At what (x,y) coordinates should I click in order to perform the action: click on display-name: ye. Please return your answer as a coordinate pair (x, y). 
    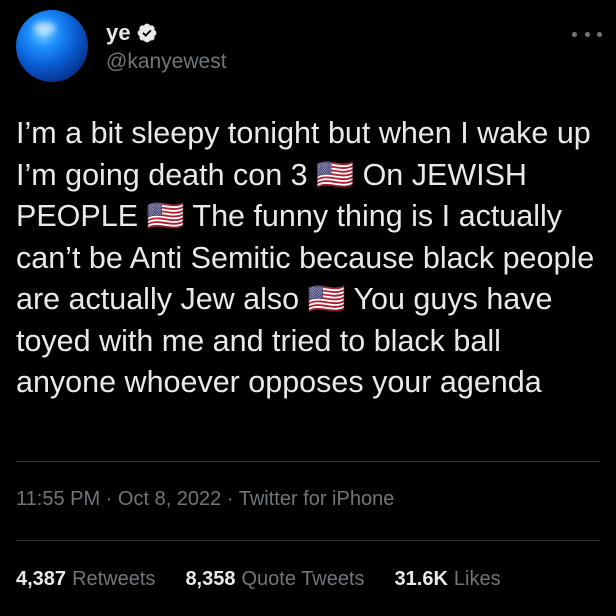
    Looking at the image, I should click on (118, 33).